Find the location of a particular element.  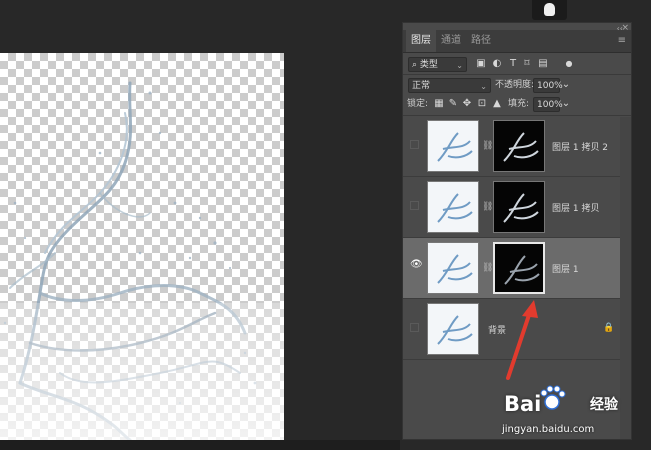

layer-name: 图层 1 拷贝 is located at coordinates (575, 207).